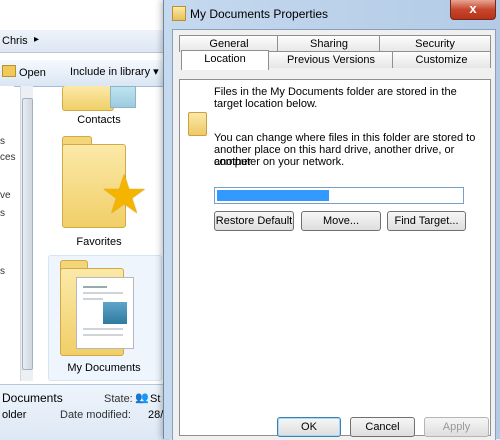  I want to click on ok-button: OK, so click(309, 427).